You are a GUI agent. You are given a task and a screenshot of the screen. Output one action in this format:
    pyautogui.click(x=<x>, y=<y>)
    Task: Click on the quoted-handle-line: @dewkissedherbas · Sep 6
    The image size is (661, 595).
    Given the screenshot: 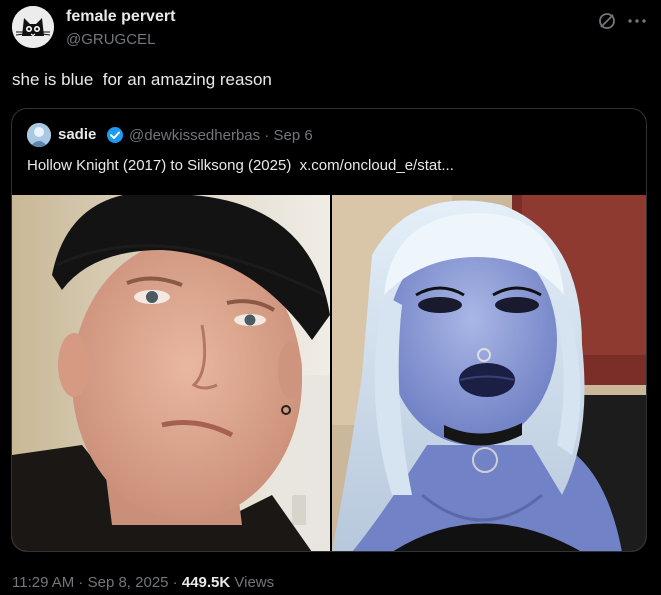 What is the action you would take?
    pyautogui.click(x=221, y=135)
    